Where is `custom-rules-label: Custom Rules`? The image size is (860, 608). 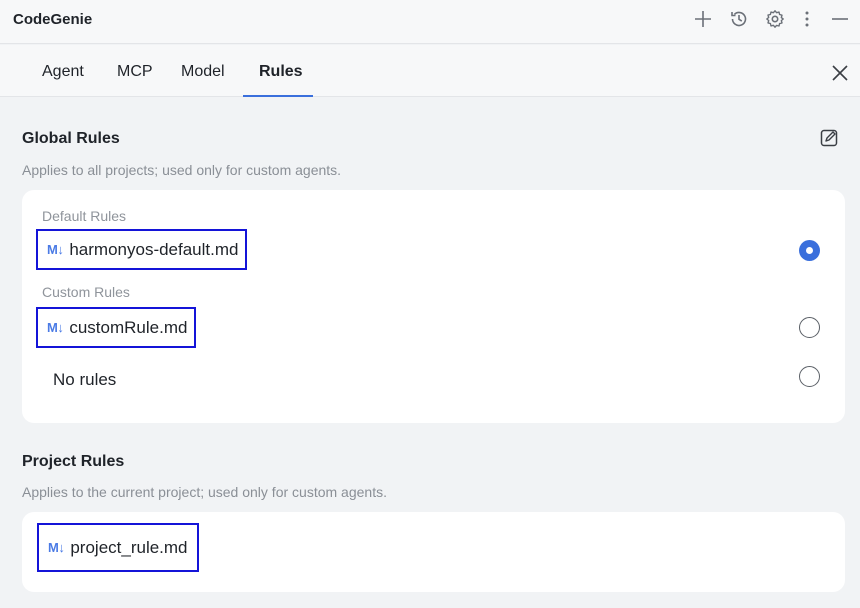
custom-rules-label: Custom Rules is located at coordinates (86, 292).